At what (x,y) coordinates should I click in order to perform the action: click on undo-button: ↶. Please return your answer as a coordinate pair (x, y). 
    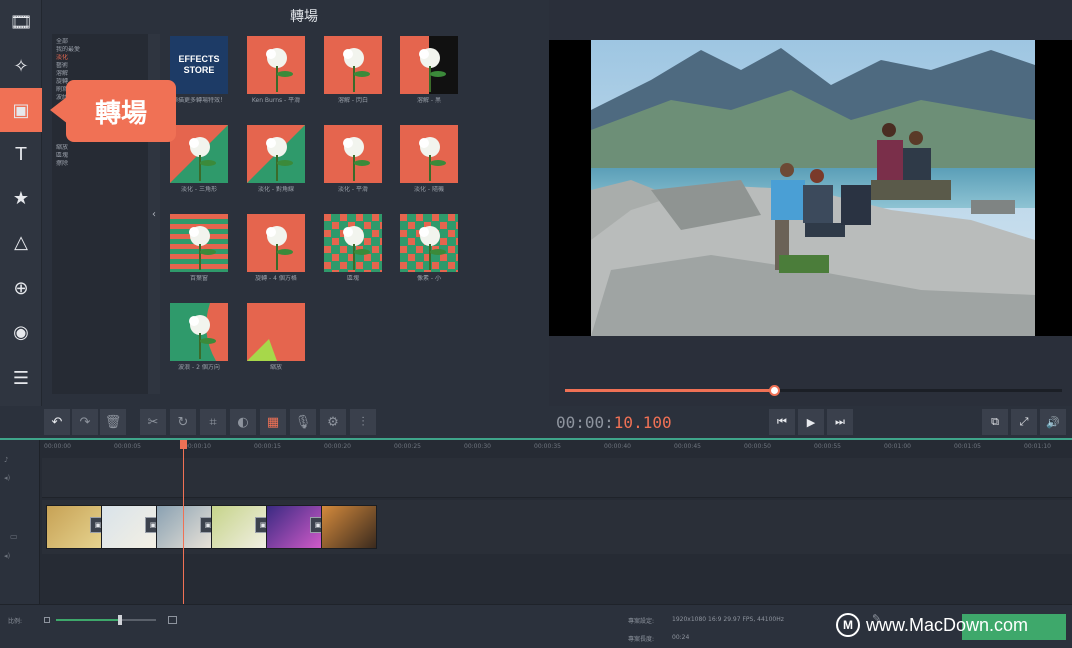
    Looking at the image, I should click on (57, 422).